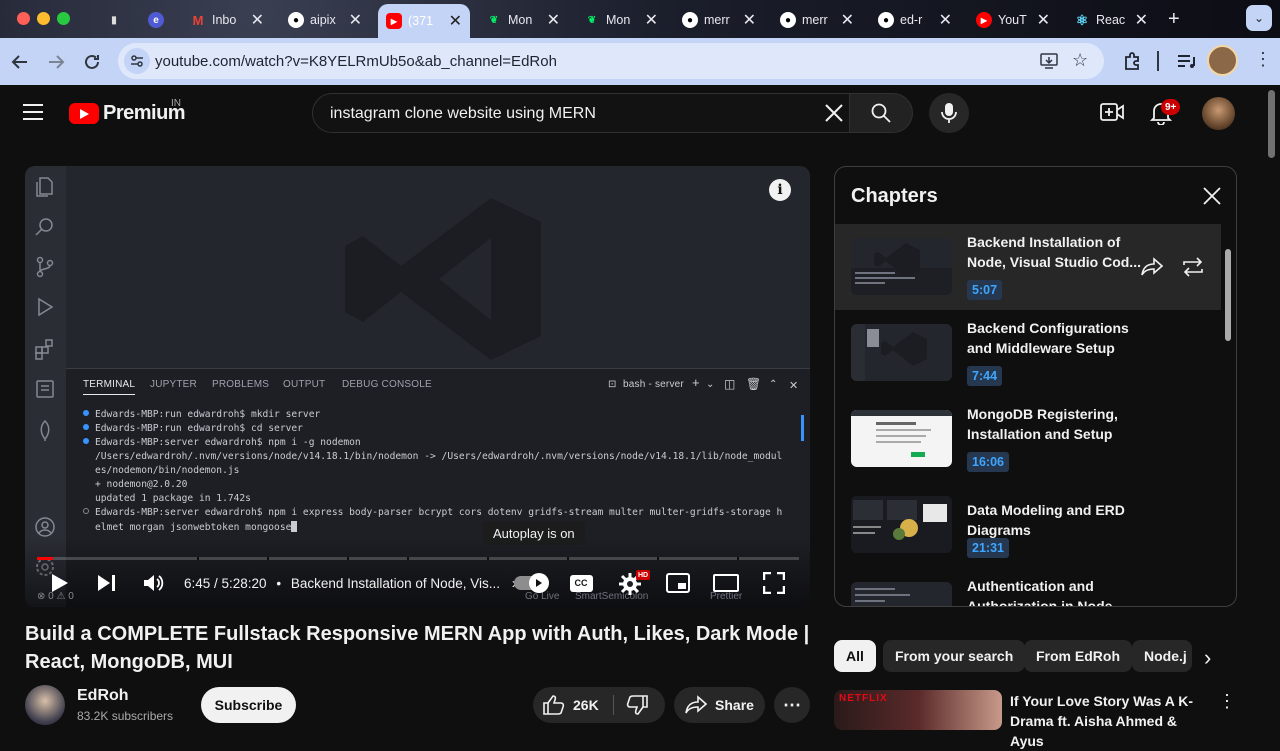 This screenshot has width=1280, height=751. Describe the element at coordinates (988, 548) in the screenshot. I see `chapter-timestamp: 21:31` at that location.